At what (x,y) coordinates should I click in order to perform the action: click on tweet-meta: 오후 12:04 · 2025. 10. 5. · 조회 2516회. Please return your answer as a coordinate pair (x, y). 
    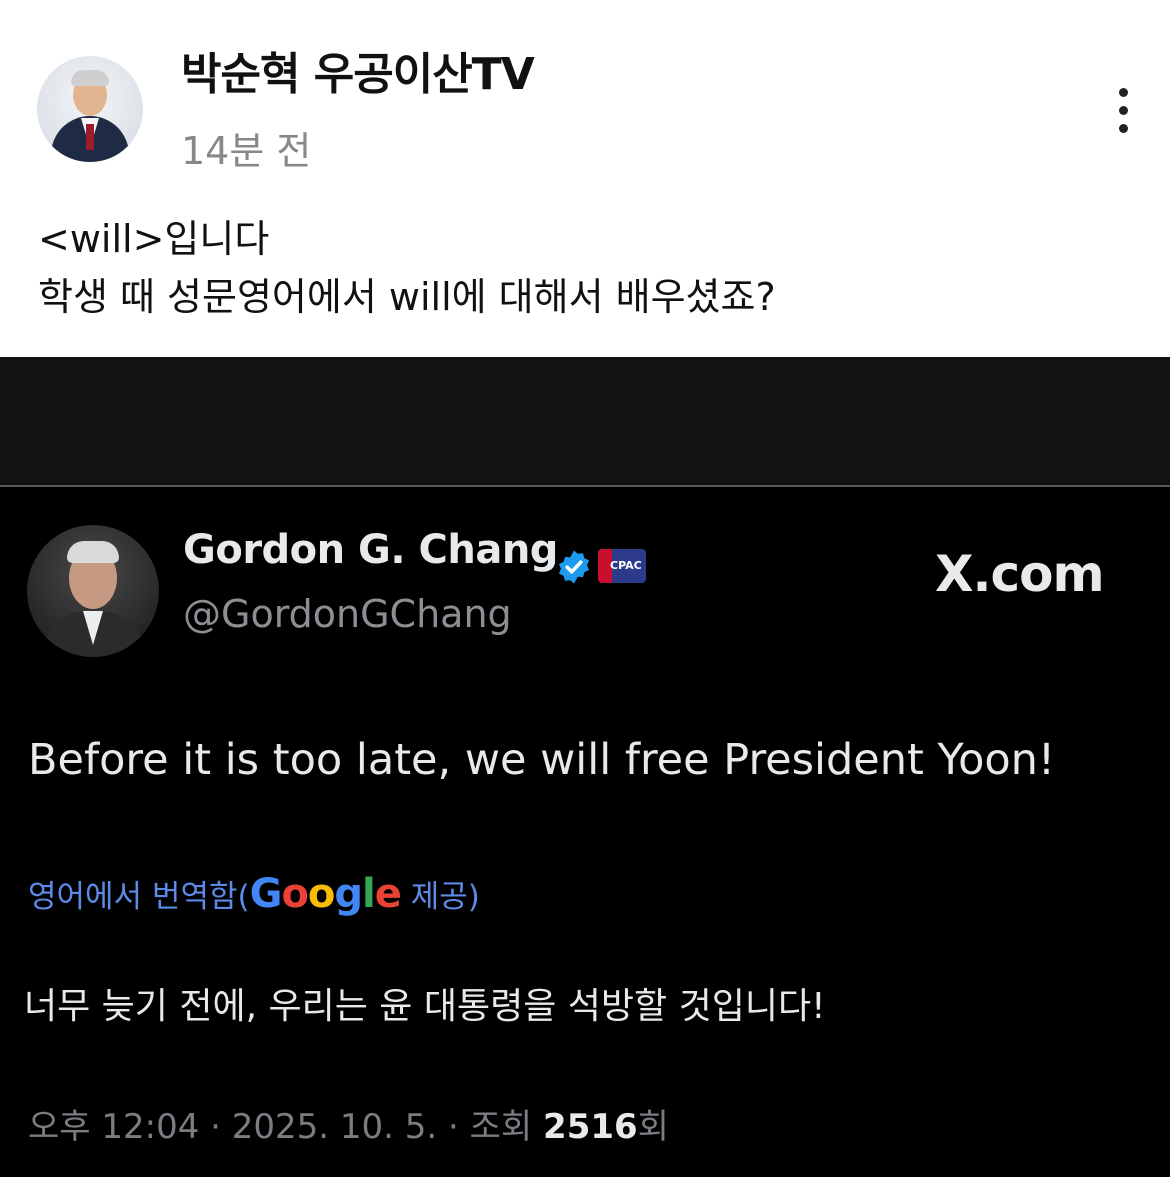
    Looking at the image, I should click on (348, 1123).